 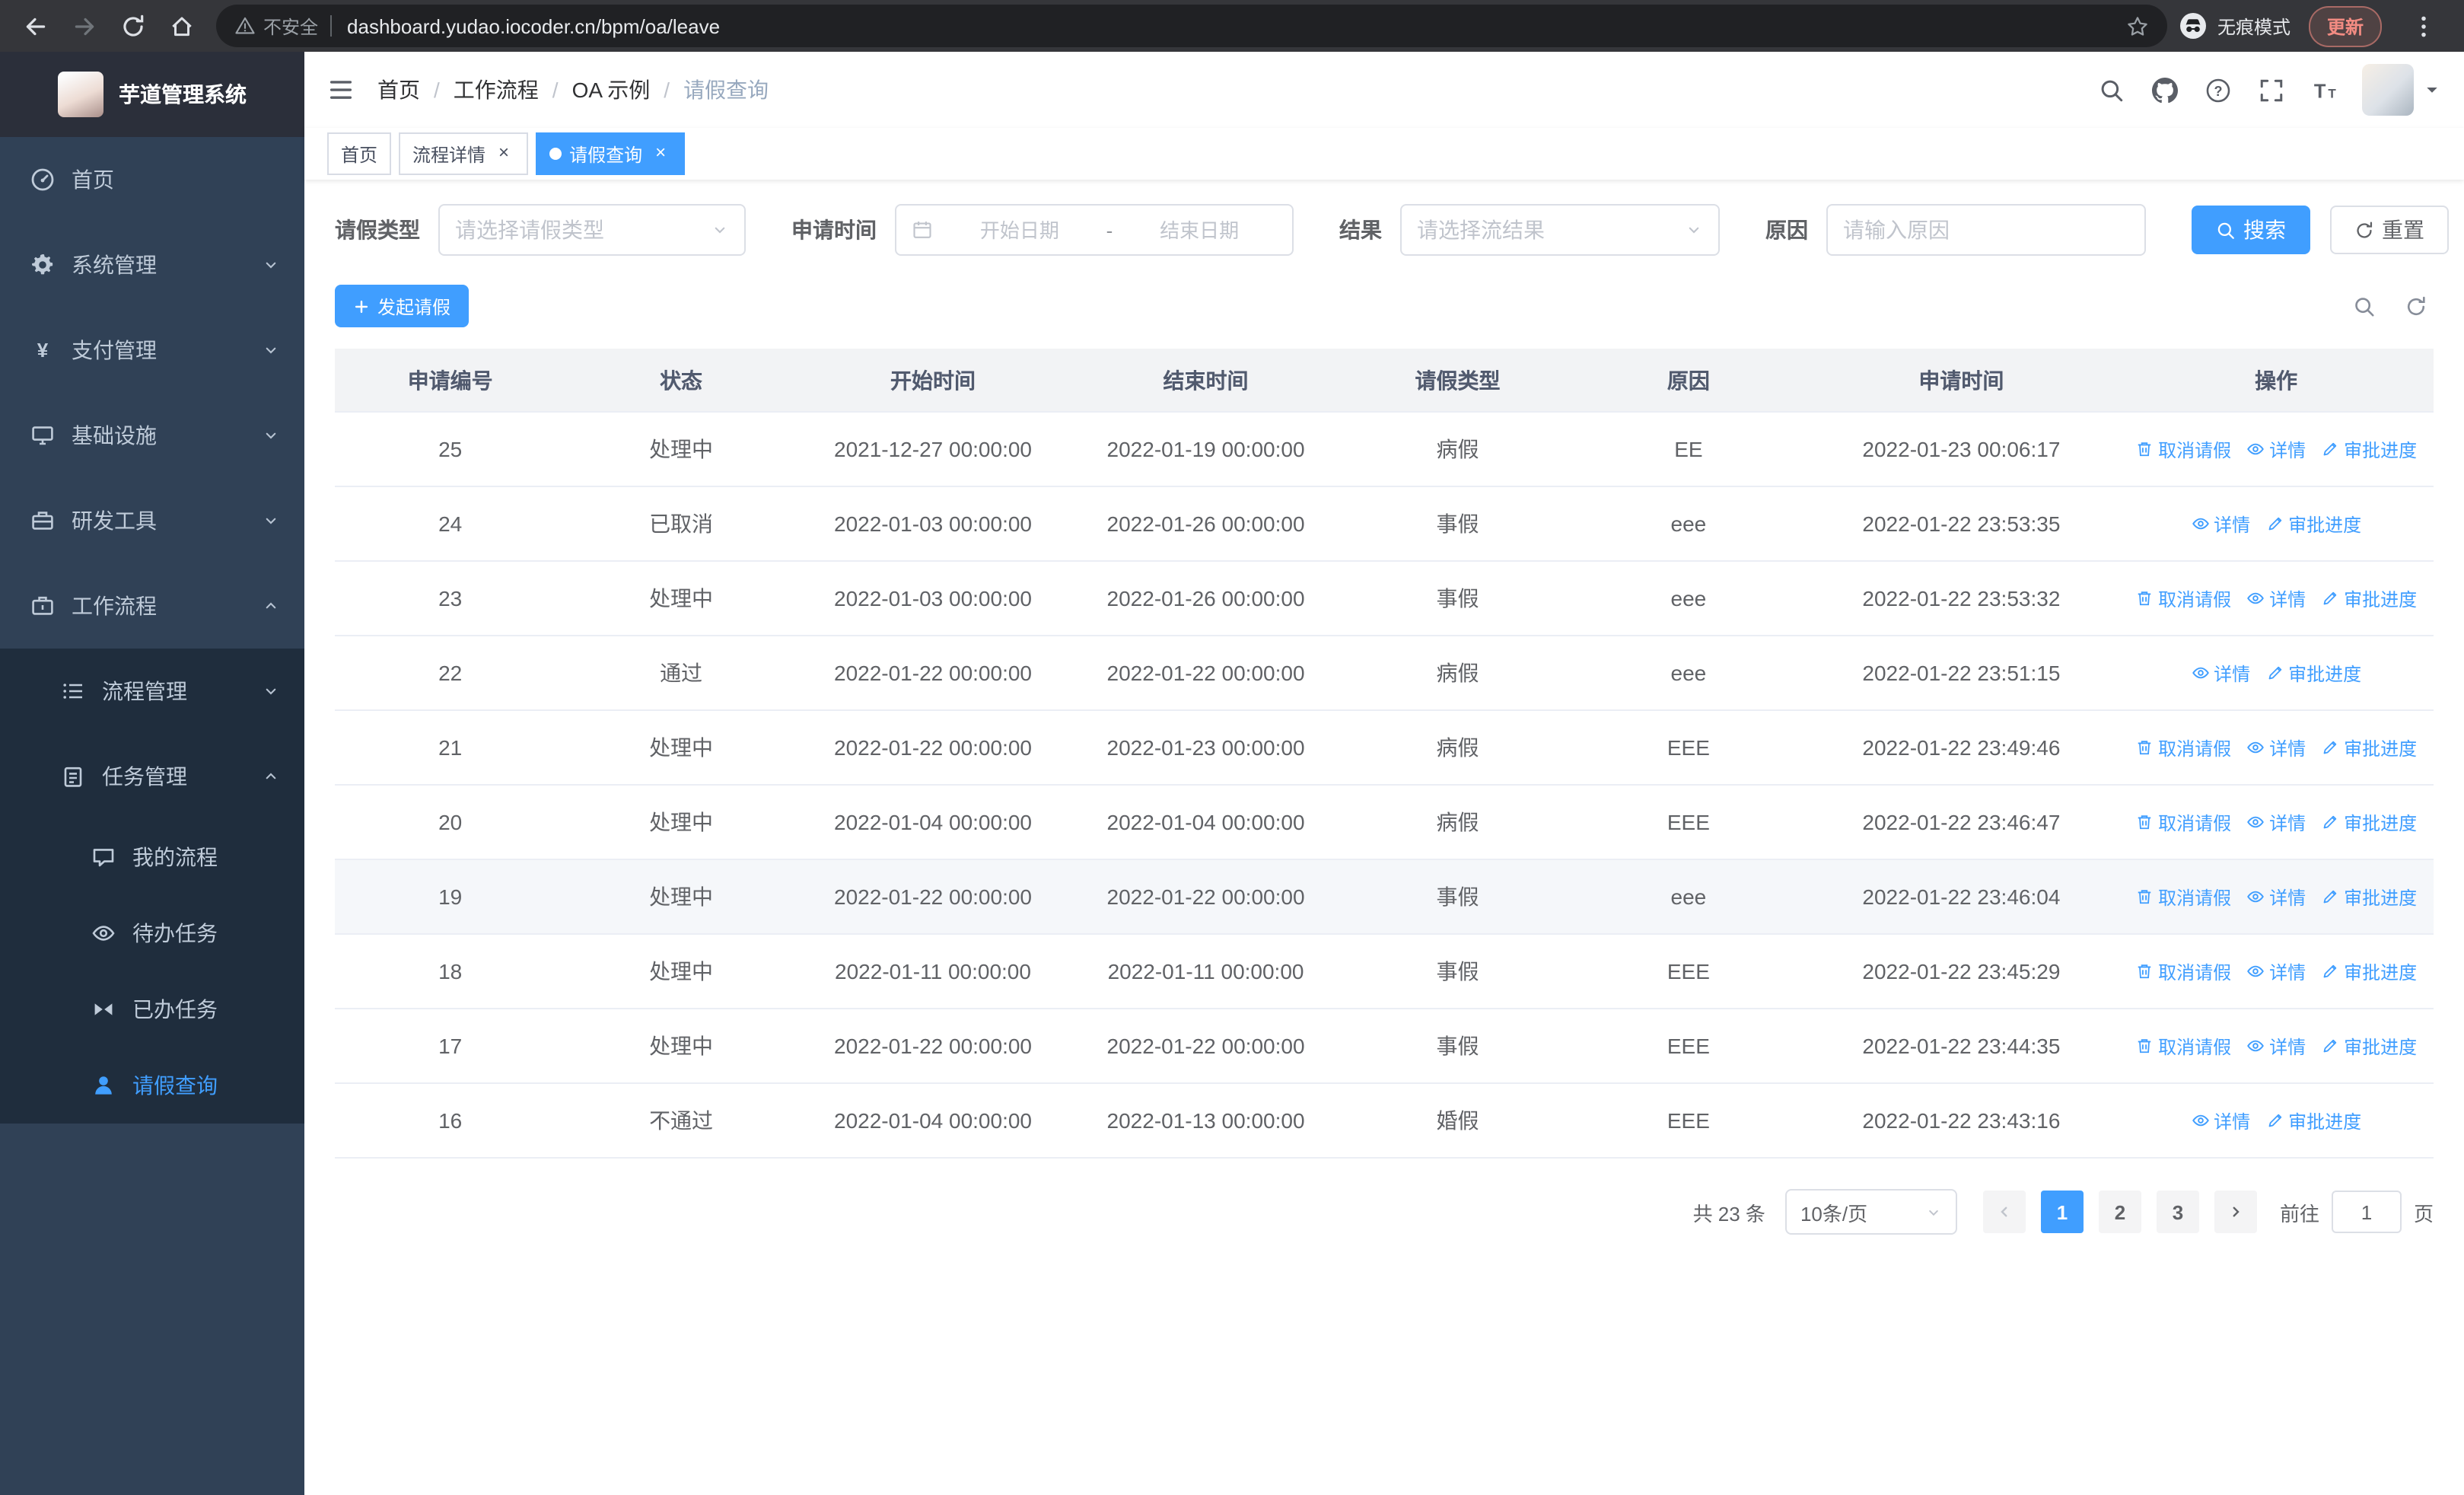 What do you see at coordinates (2004, 1212) in the screenshot?
I see `prev-page-button` at bounding box center [2004, 1212].